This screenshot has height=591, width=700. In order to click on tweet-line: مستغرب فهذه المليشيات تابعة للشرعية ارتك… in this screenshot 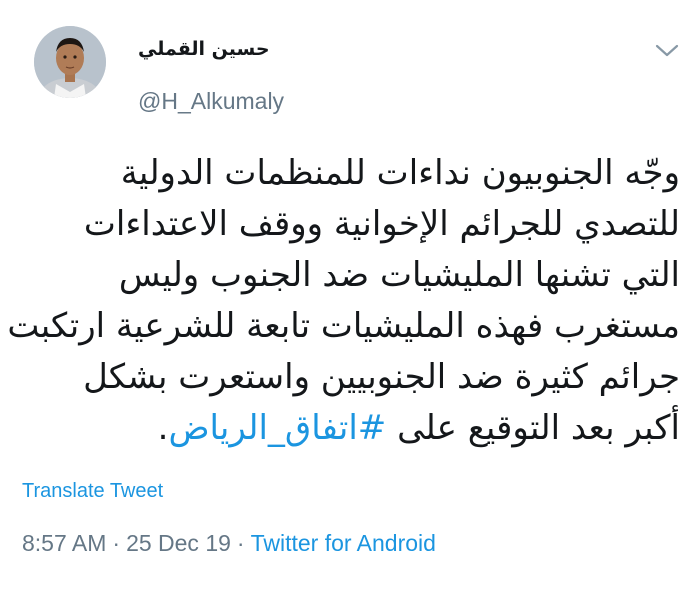, I will do `click(343, 326)`.